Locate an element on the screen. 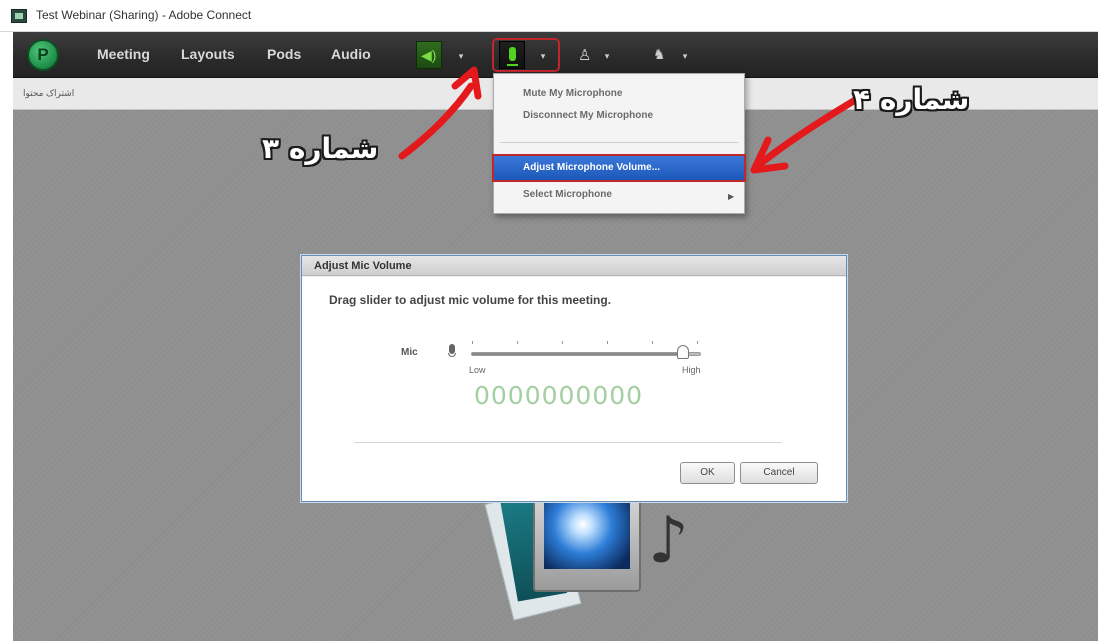 This screenshot has height=641, width=1098. mic-volume-slider-fill is located at coordinates (578, 354).